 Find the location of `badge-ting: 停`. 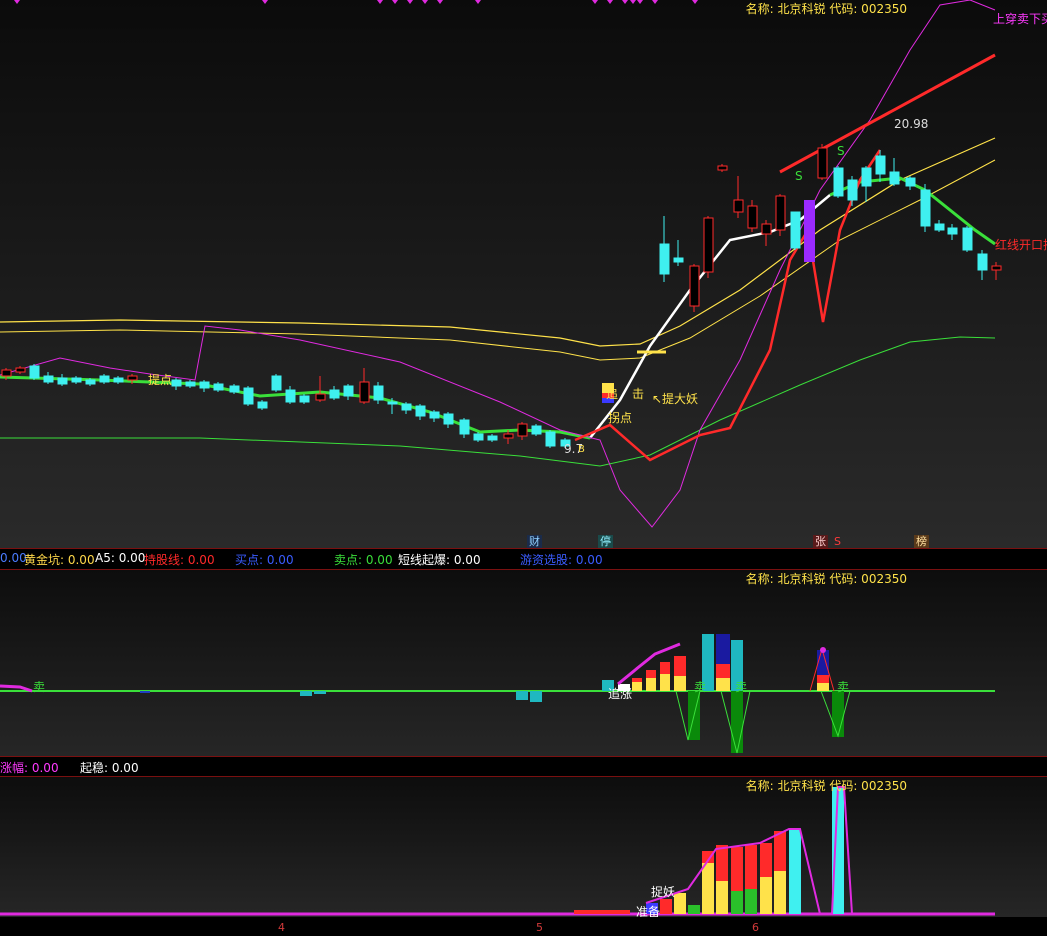

badge-ting: 停 is located at coordinates (605, 541).